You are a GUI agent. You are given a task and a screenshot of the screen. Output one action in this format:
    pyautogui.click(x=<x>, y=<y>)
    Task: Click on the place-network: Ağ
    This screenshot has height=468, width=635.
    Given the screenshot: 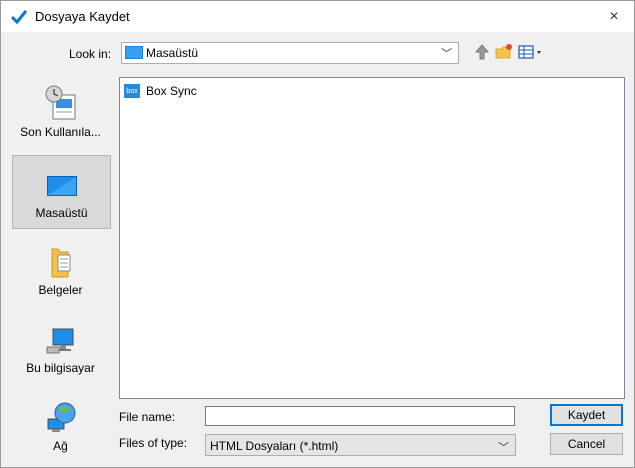 What is the action you would take?
    pyautogui.click(x=60, y=425)
    